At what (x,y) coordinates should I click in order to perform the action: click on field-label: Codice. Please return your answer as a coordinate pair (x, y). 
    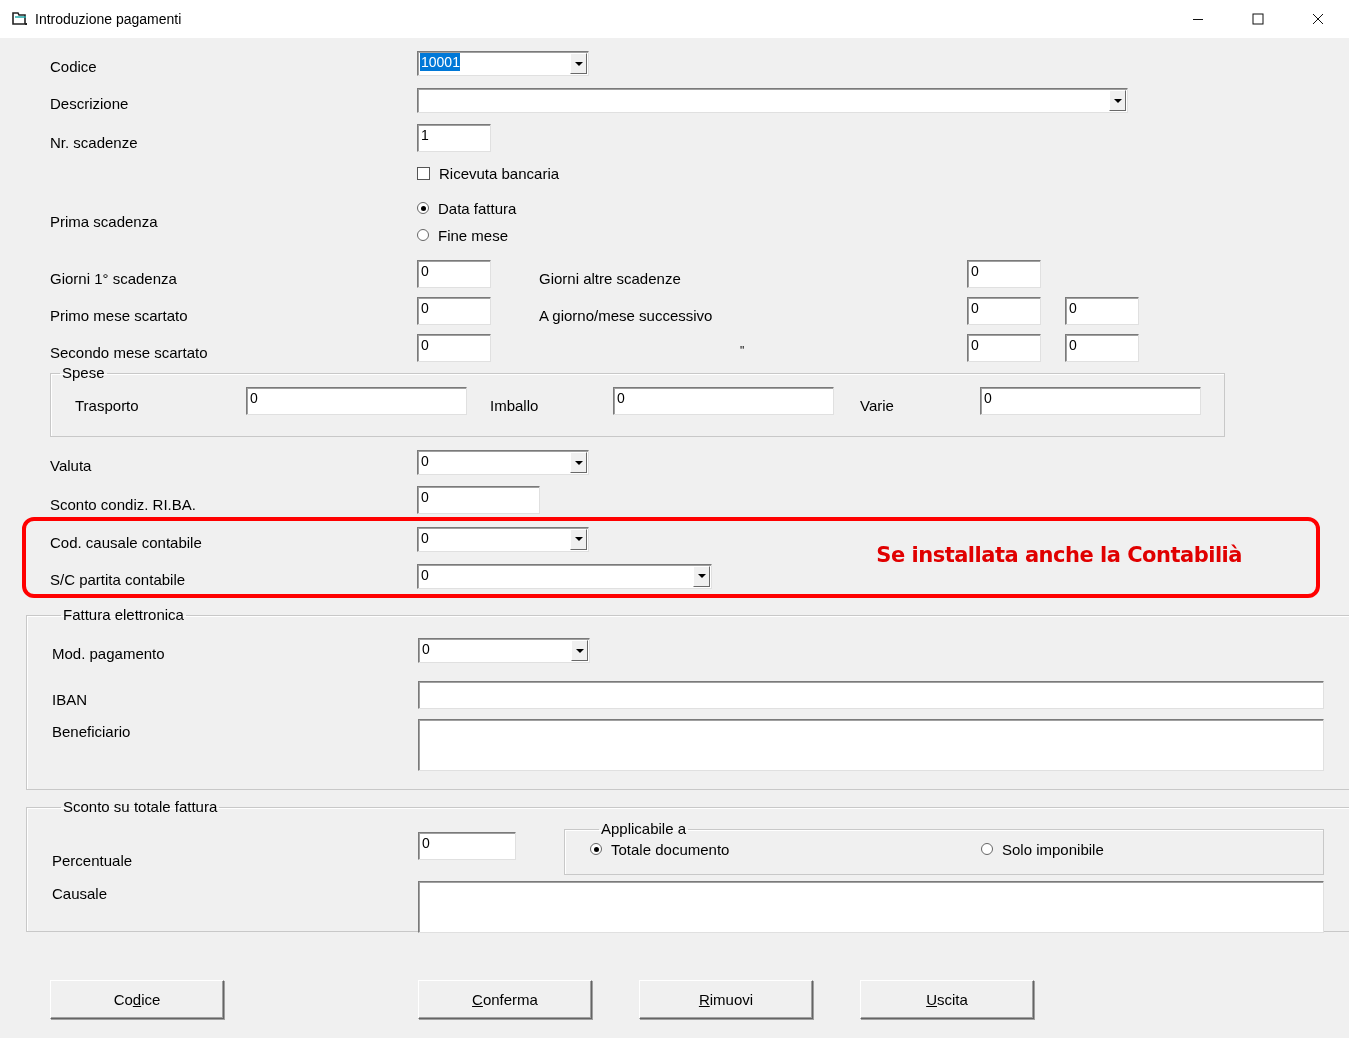
    Looking at the image, I should click on (74, 67).